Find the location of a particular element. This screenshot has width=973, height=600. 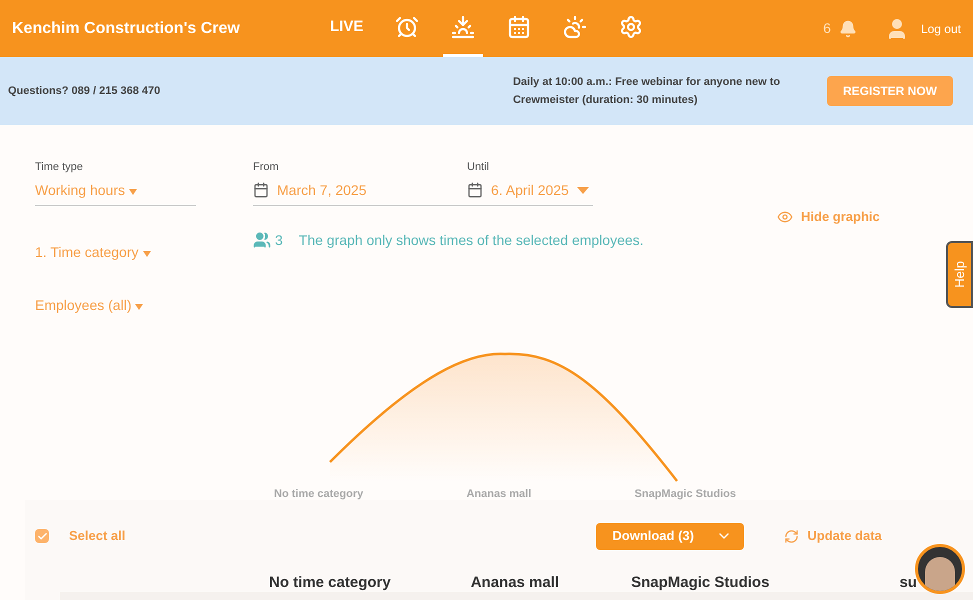

download-button: Download (3) is located at coordinates (670, 536).